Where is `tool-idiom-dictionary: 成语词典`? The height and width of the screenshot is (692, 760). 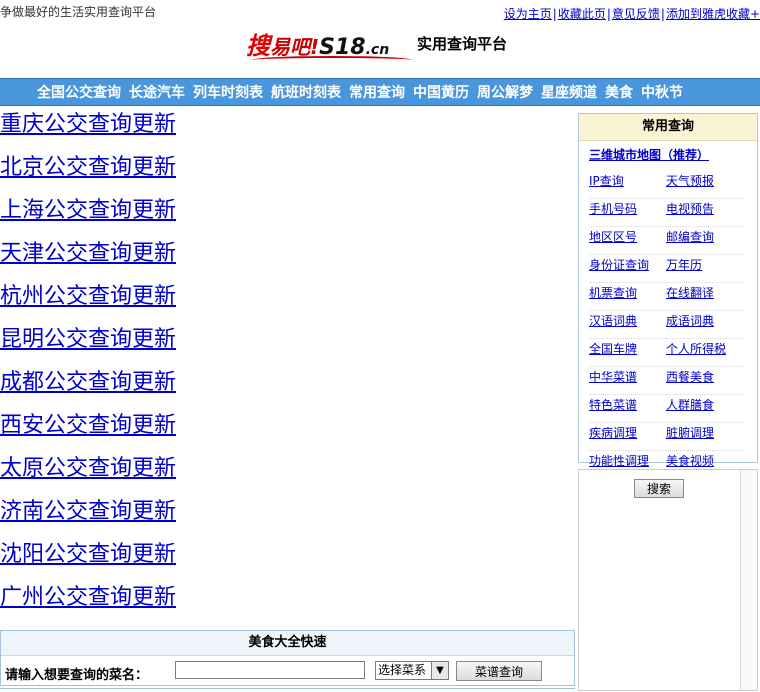 tool-idiom-dictionary: 成语词典 is located at coordinates (704, 325).